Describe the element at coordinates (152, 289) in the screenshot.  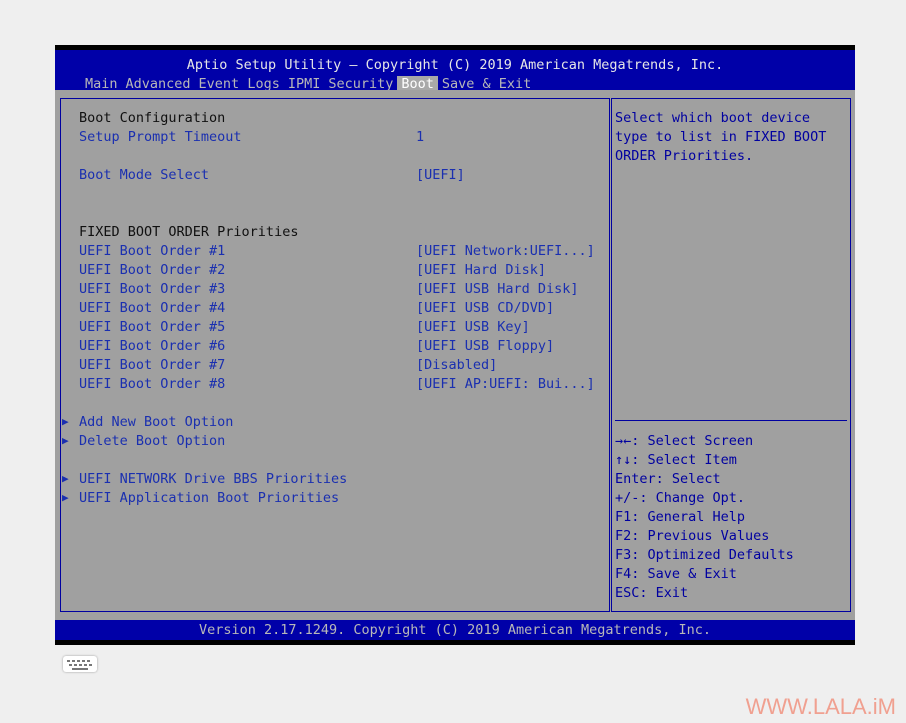
I see `boot-order-label: UEFI Boot Order #3` at that location.